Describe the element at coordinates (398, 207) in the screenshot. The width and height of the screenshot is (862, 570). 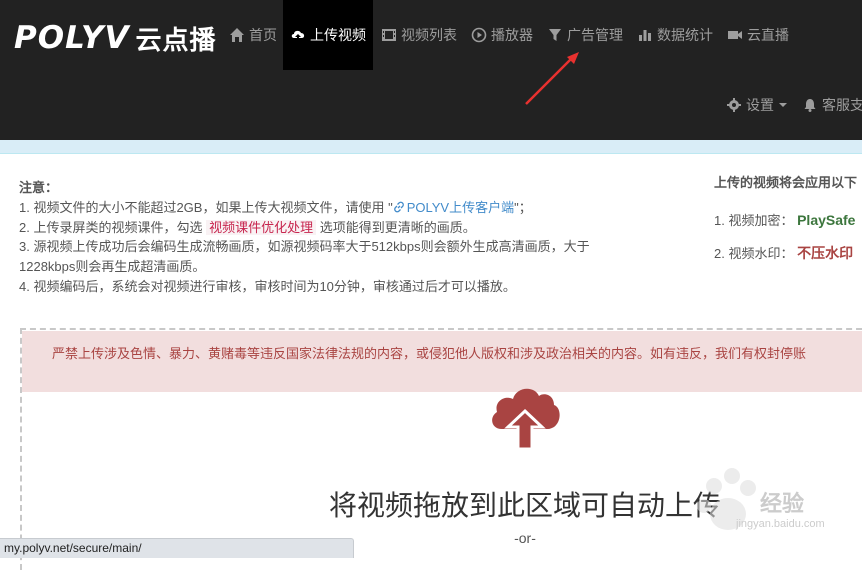
I see `link-icon` at that location.